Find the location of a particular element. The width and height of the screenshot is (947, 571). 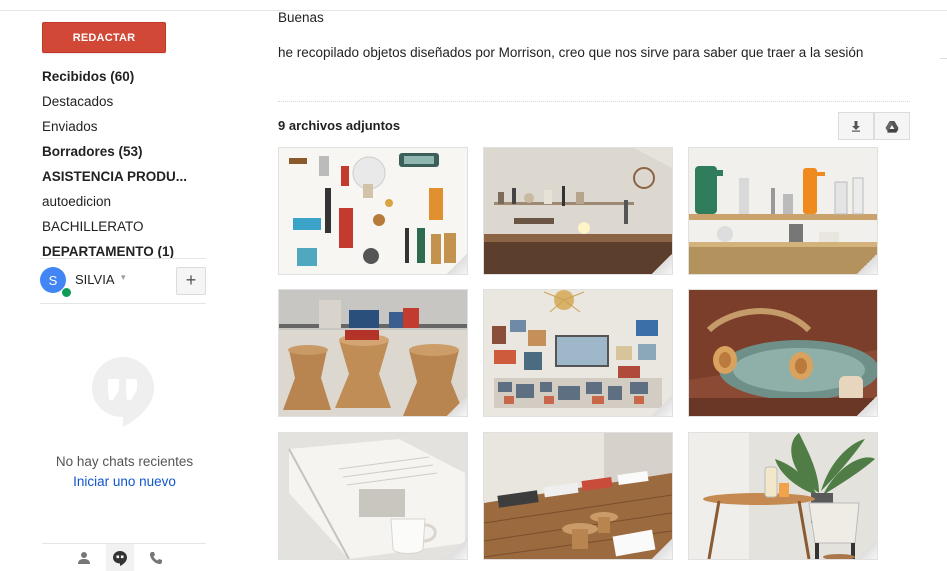

account-name: SILVIA is located at coordinates (95, 279).